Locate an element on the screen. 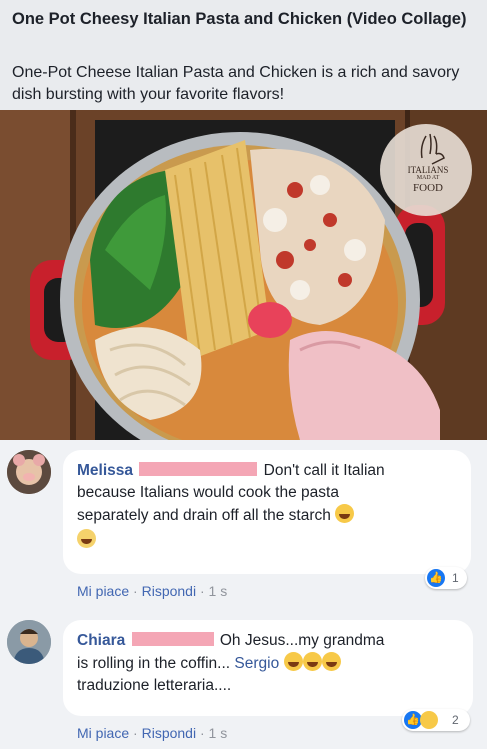 This screenshot has width=487, height=749. comment-author: Chiara is located at coordinates (101, 640).